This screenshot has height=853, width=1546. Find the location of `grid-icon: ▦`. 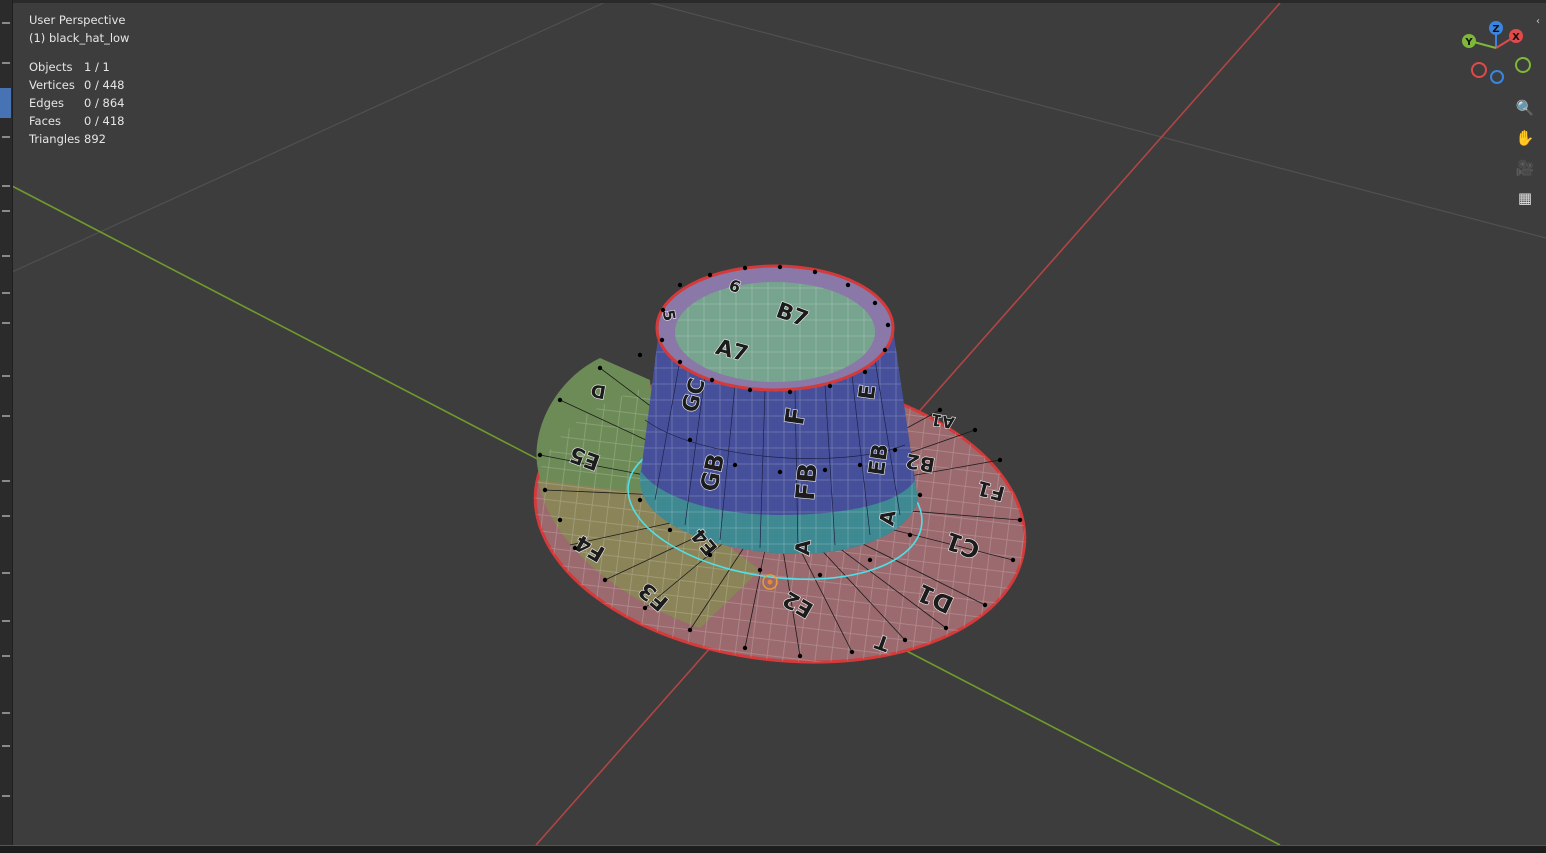

grid-icon: ▦ is located at coordinates (1525, 198).